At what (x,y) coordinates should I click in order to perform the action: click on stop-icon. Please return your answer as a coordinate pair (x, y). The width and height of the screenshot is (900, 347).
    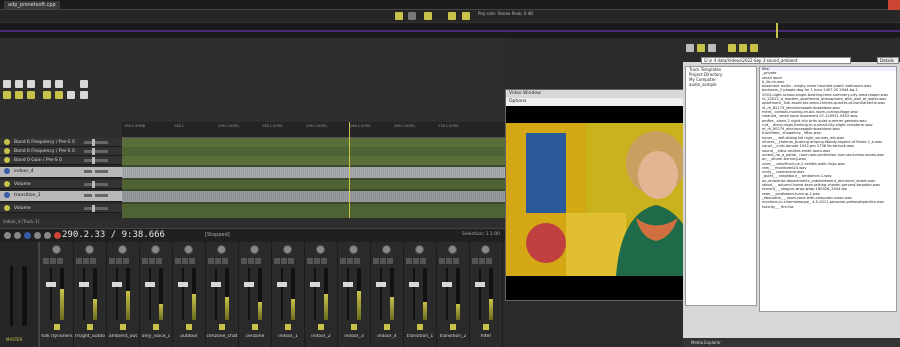
    Looking at the image, I should click on (37, 235).